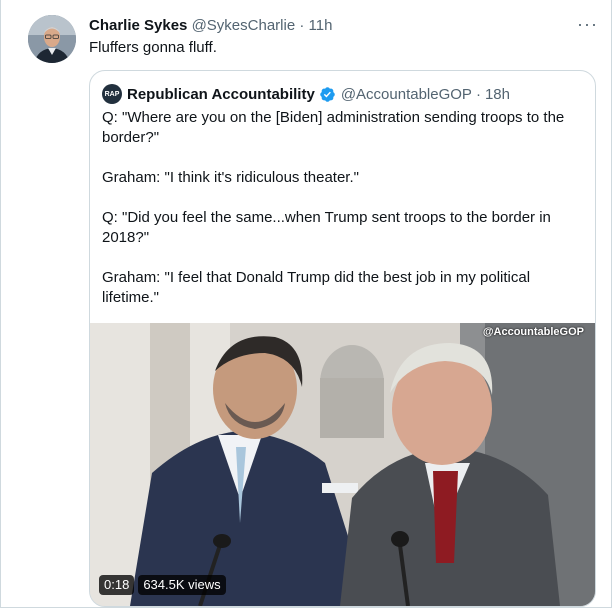 Image resolution: width=612 pixels, height=609 pixels. Describe the element at coordinates (221, 94) in the screenshot. I see `quoted-author-name: Republican Accountability` at that location.